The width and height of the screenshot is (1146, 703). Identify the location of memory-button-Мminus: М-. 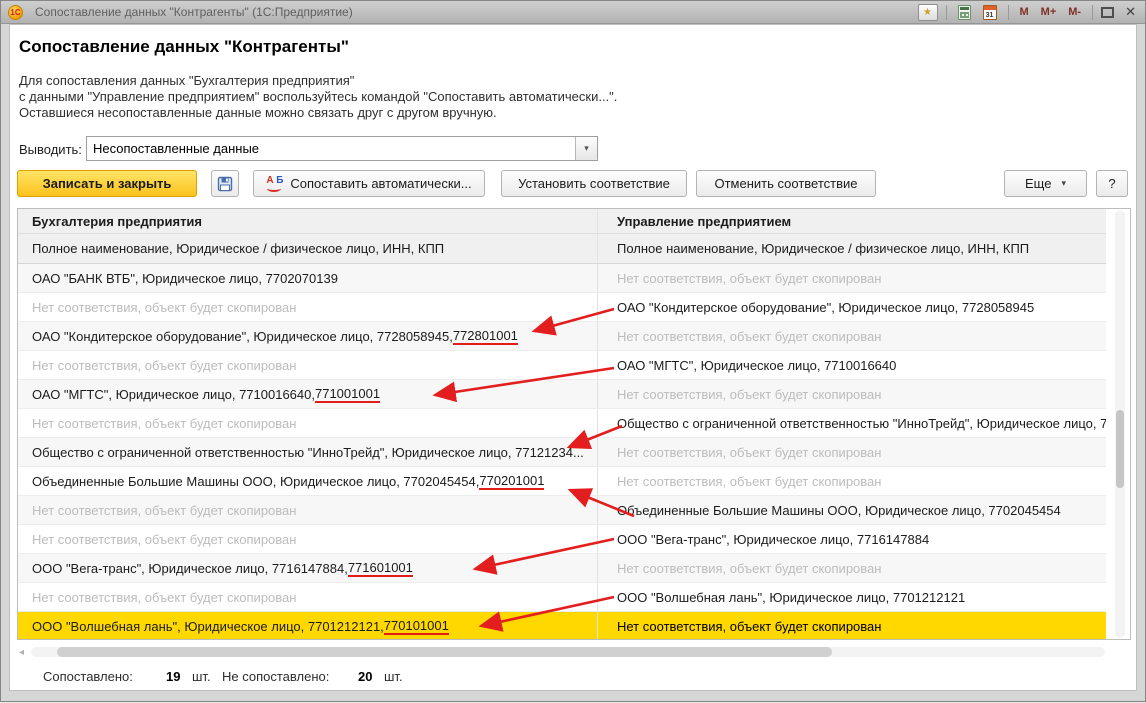
(1074, 12).